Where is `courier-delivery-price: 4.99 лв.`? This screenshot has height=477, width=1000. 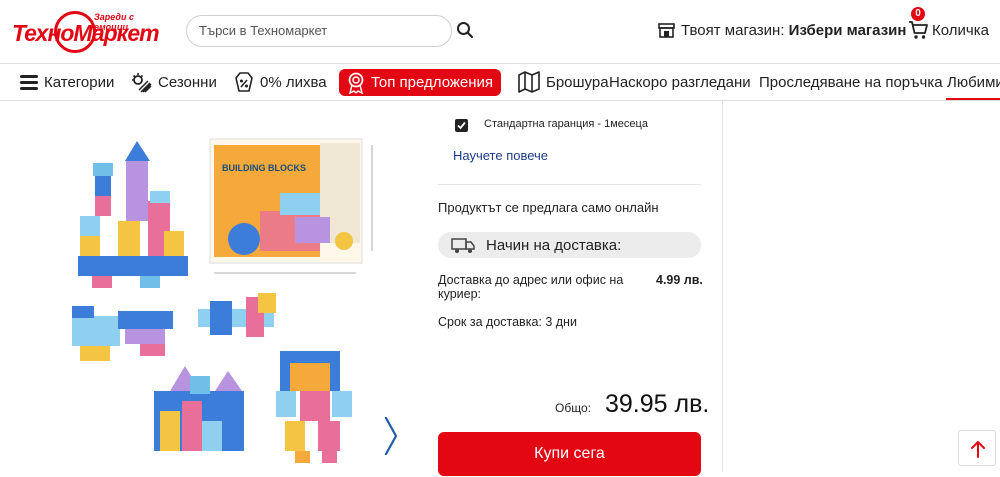
courier-delivery-price: 4.99 лв. is located at coordinates (679, 280).